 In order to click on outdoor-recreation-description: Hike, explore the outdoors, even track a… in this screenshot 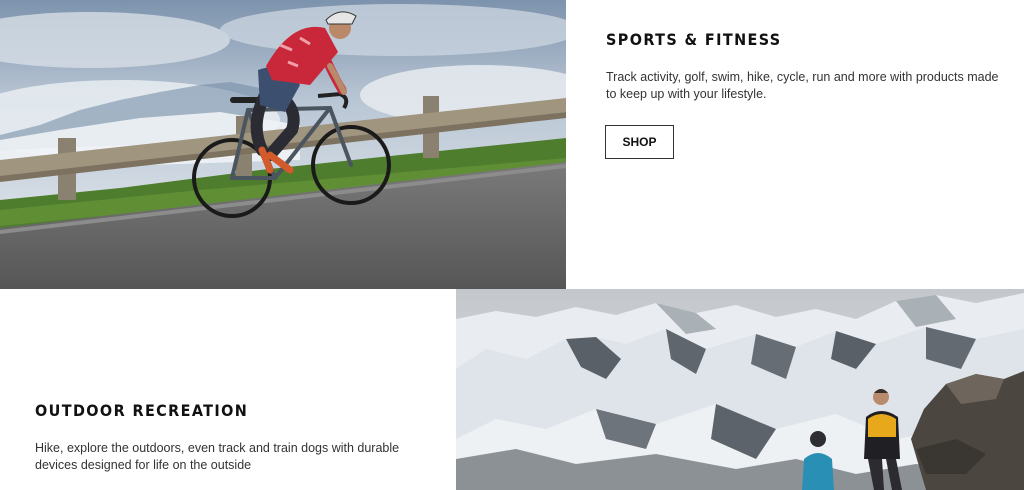, I will do `click(217, 456)`.